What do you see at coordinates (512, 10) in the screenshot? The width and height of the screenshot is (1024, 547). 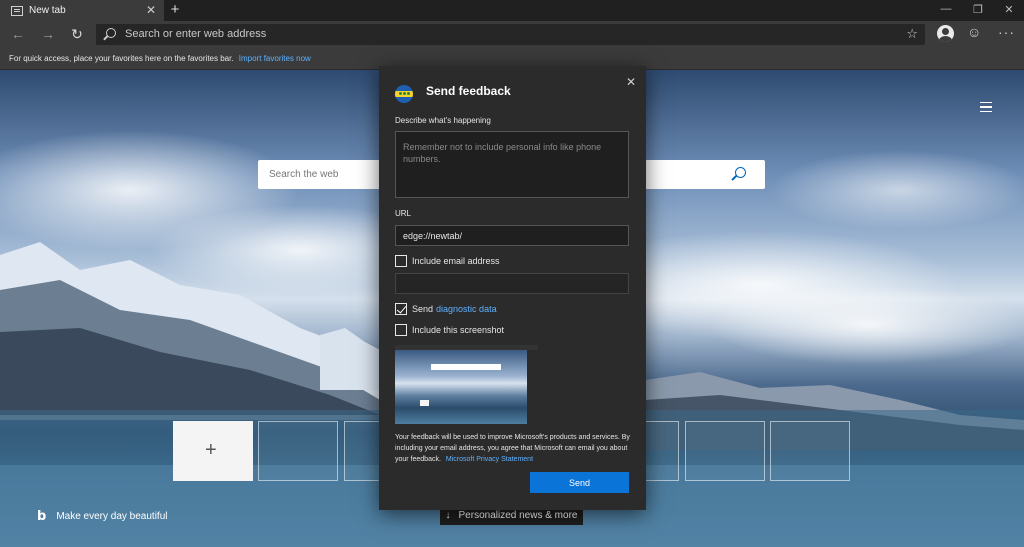 I see `tab-strip: New tab ✕ + — ❐ ✕` at bounding box center [512, 10].